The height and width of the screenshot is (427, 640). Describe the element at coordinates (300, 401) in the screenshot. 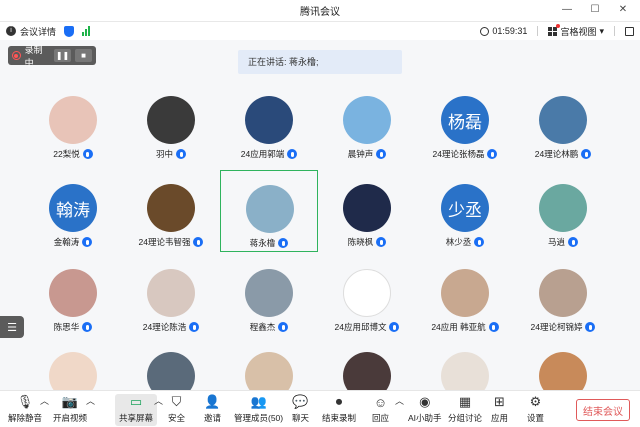

I see `chat-icon: 💬` at that location.